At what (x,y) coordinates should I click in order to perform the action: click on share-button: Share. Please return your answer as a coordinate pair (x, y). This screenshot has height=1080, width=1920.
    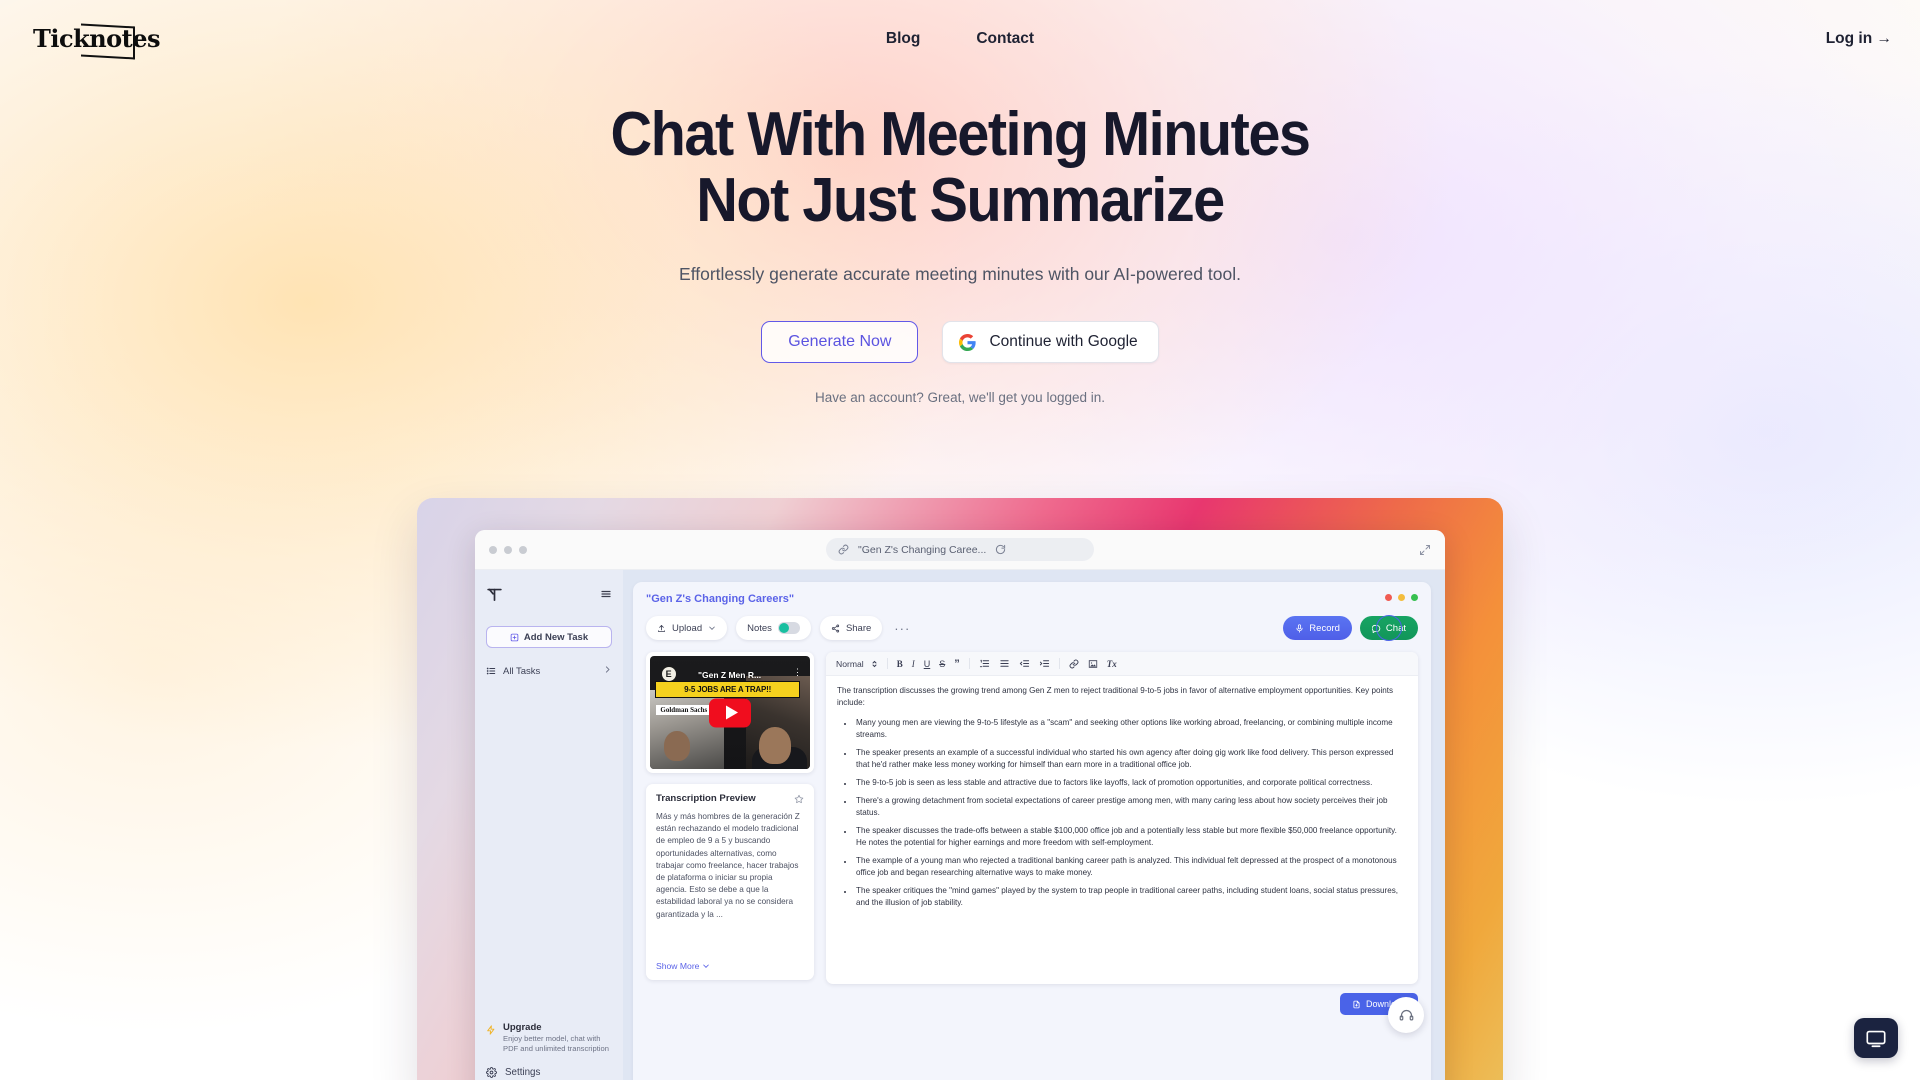
    Looking at the image, I should click on (851, 628).